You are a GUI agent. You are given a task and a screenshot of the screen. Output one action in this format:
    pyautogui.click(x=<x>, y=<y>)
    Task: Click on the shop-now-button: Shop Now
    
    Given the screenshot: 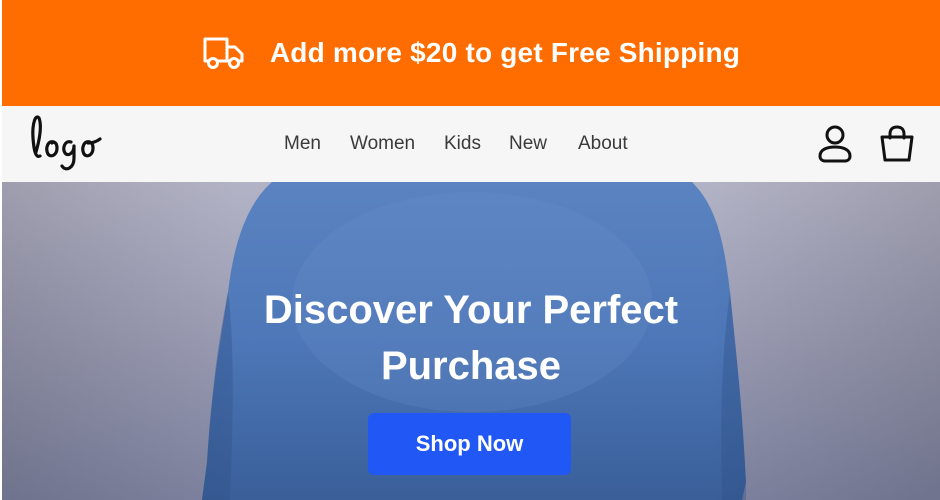 What is the action you would take?
    pyautogui.click(x=469, y=444)
    